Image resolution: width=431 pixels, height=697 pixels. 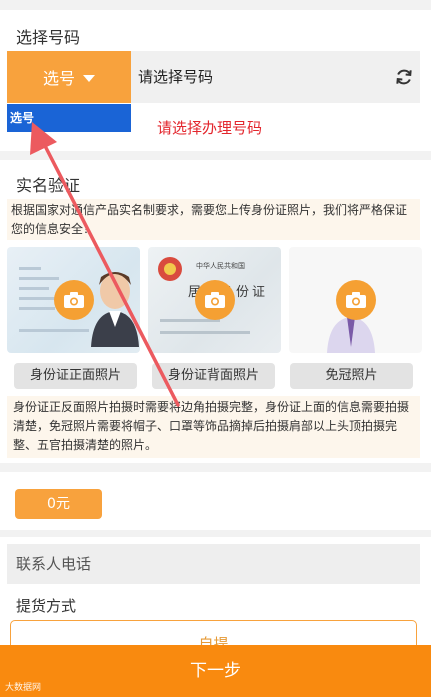 What do you see at coordinates (69, 118) in the screenshot?
I see `dropdown-option-select: 选号` at bounding box center [69, 118].